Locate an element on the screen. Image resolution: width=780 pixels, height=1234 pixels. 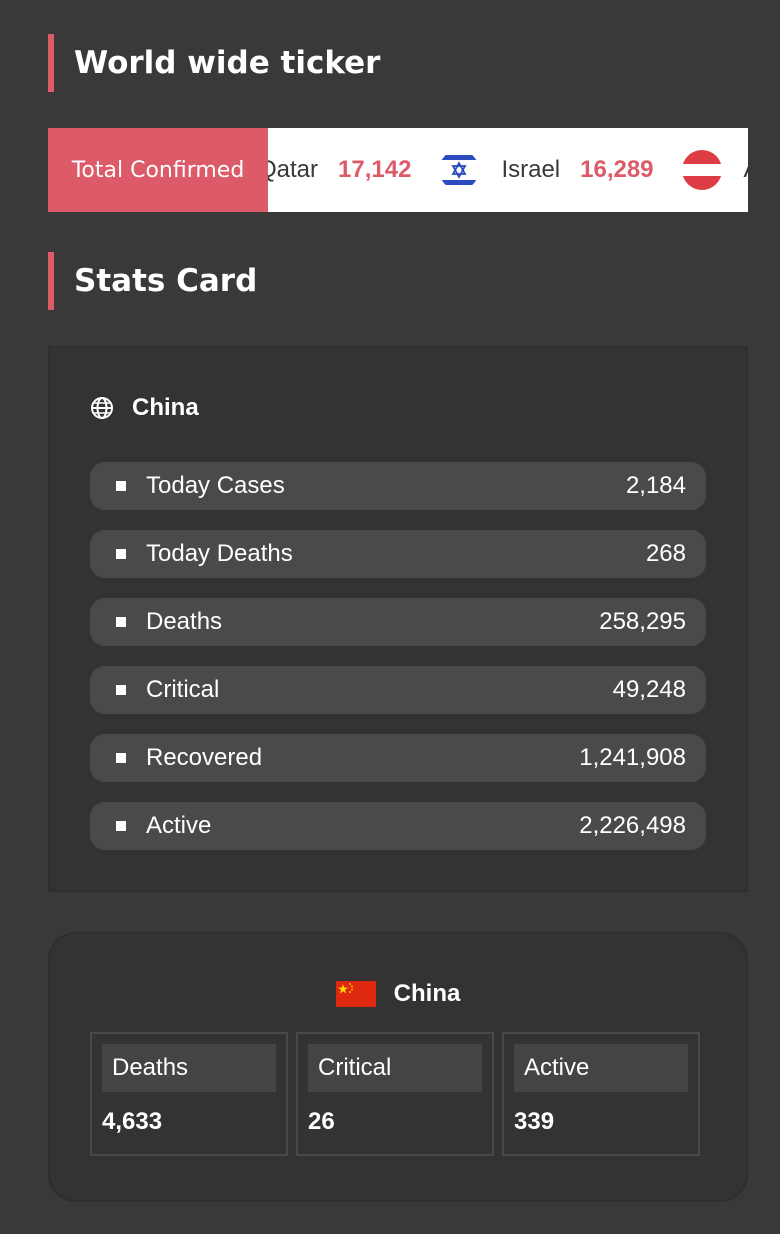
compact-box-active: Active 339 is located at coordinates (601, 1094).